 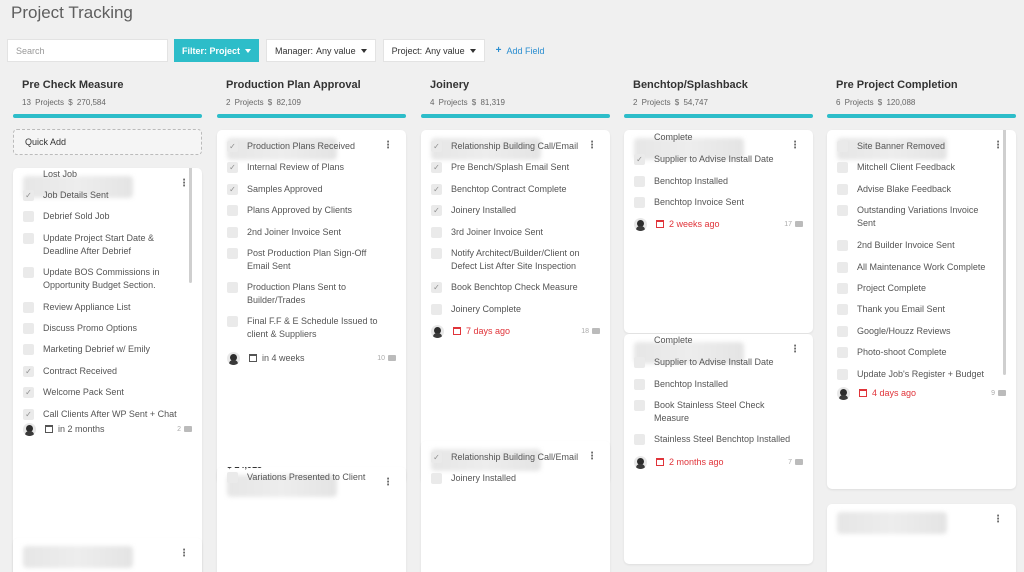 I want to click on project-dropdown: Project: Any value, so click(x=433, y=50).